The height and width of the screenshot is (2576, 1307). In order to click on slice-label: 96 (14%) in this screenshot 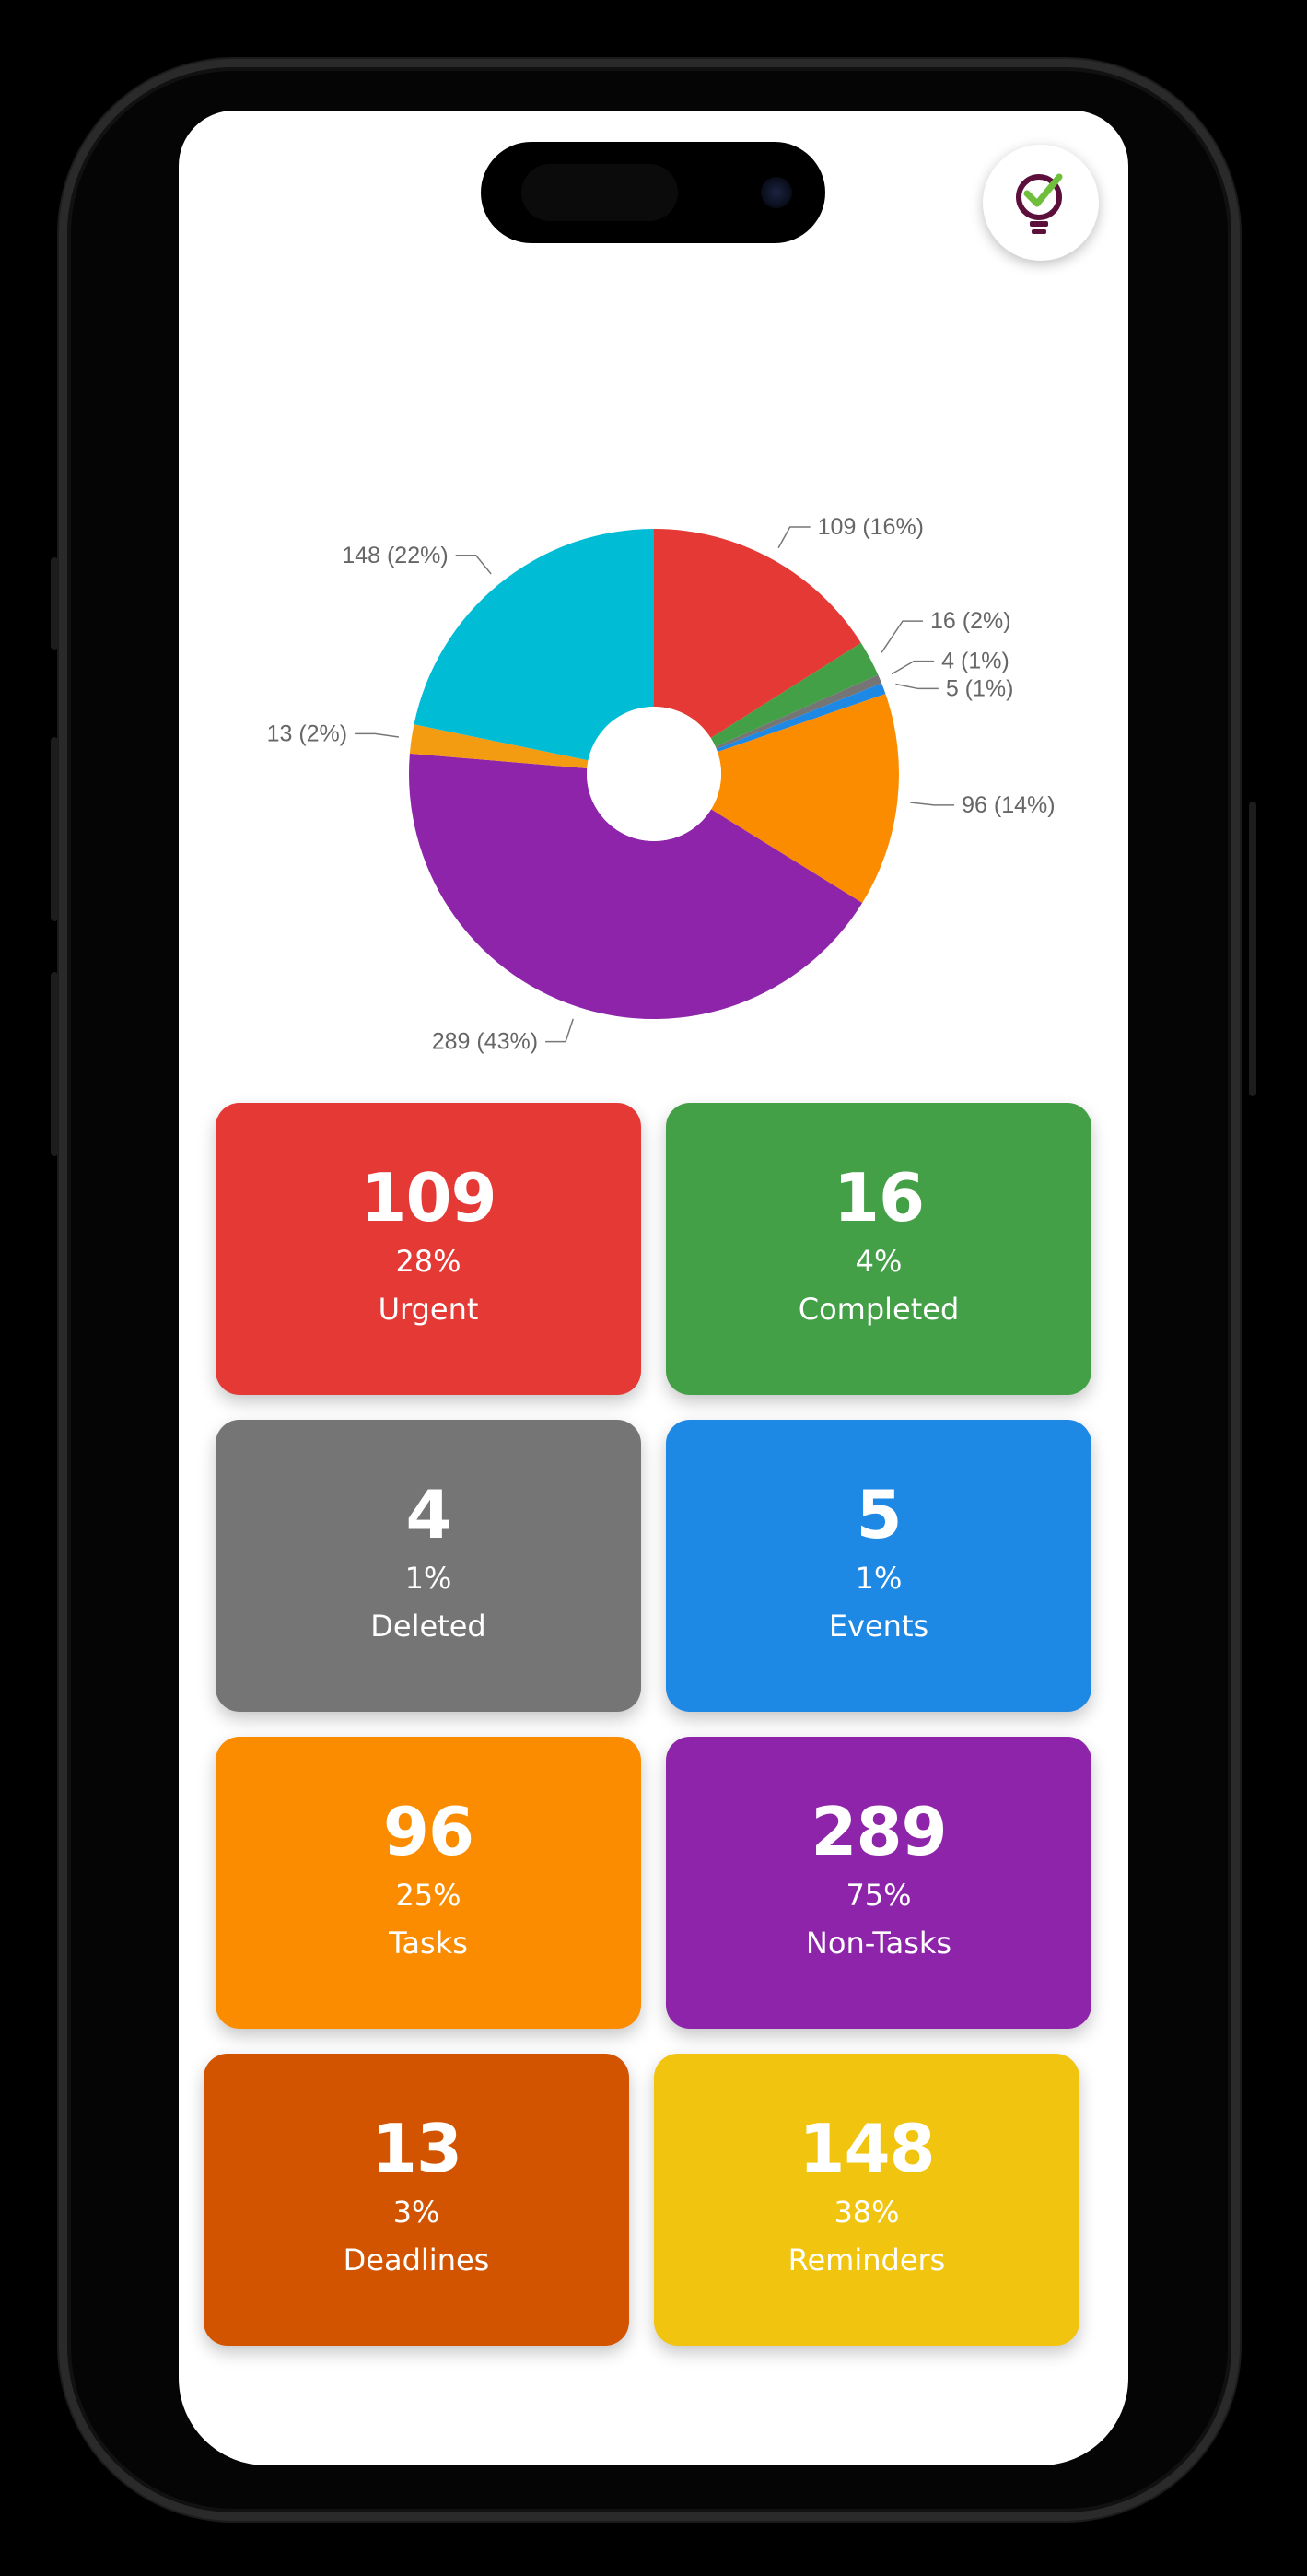, I will do `click(1008, 805)`.